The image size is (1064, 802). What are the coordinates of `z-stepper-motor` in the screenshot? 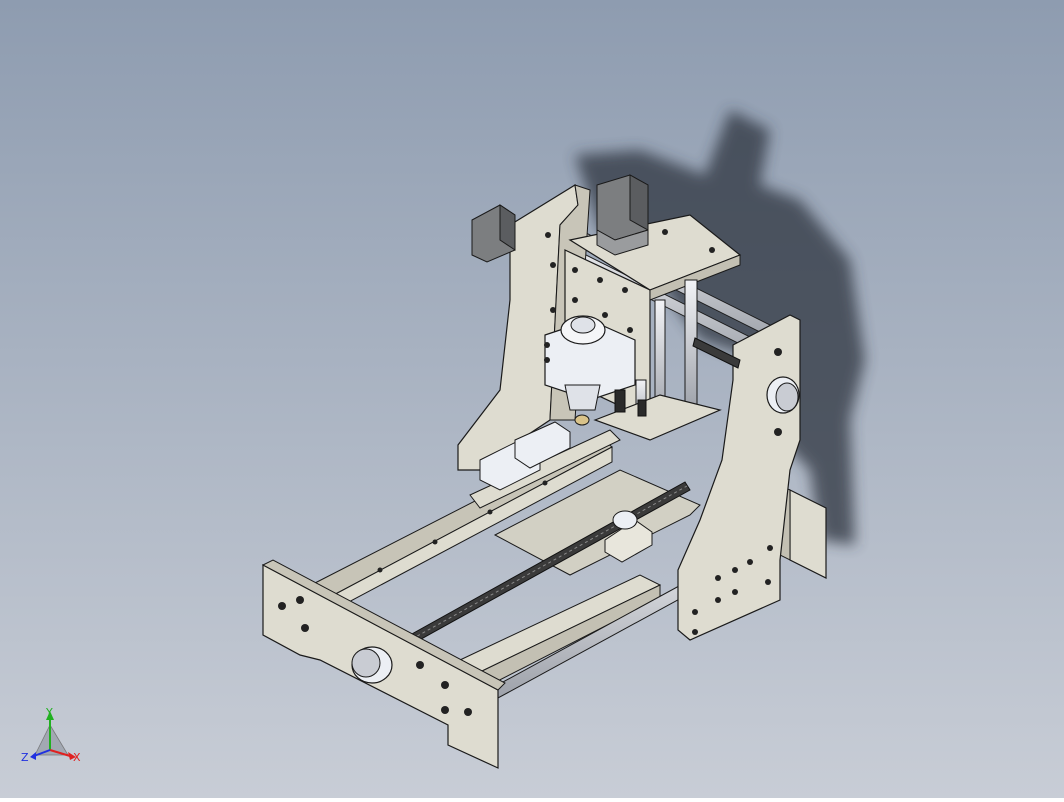 It's located at (622, 215).